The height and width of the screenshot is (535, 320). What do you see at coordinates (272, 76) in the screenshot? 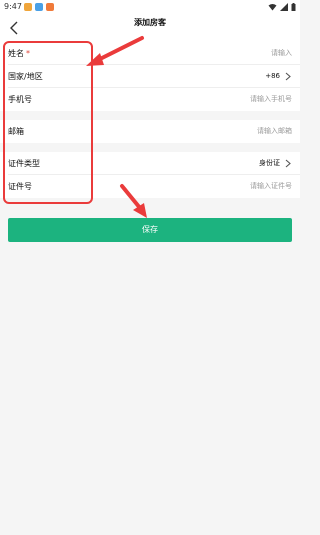
I see `country-code-value: +86` at bounding box center [272, 76].